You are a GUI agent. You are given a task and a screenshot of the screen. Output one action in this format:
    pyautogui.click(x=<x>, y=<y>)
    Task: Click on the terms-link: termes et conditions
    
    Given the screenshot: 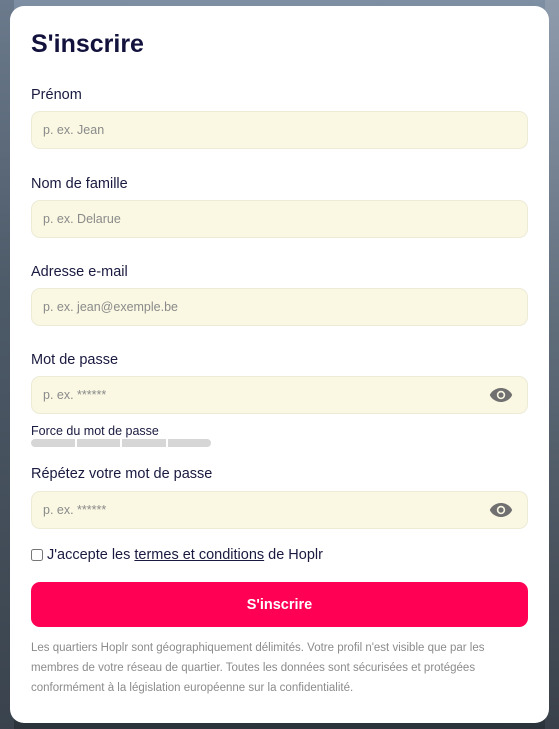 What is the action you would take?
    pyautogui.click(x=199, y=555)
    